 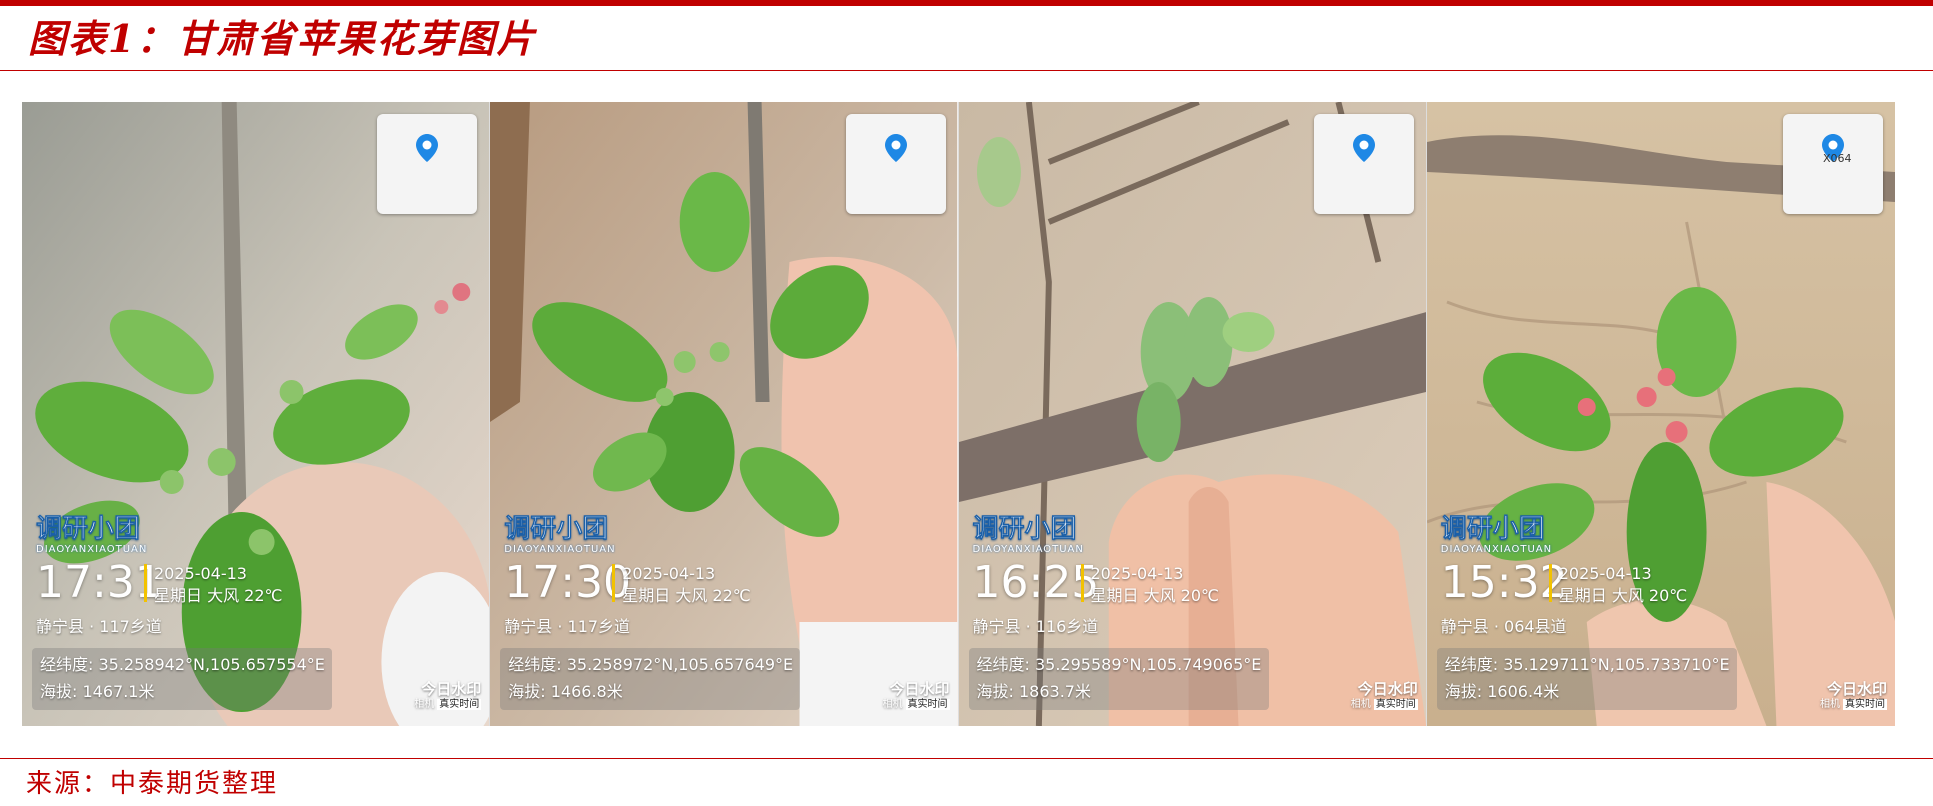 What do you see at coordinates (1035, 626) in the screenshot?
I see `place-label: 静宁县 · 116乡道` at bounding box center [1035, 626].